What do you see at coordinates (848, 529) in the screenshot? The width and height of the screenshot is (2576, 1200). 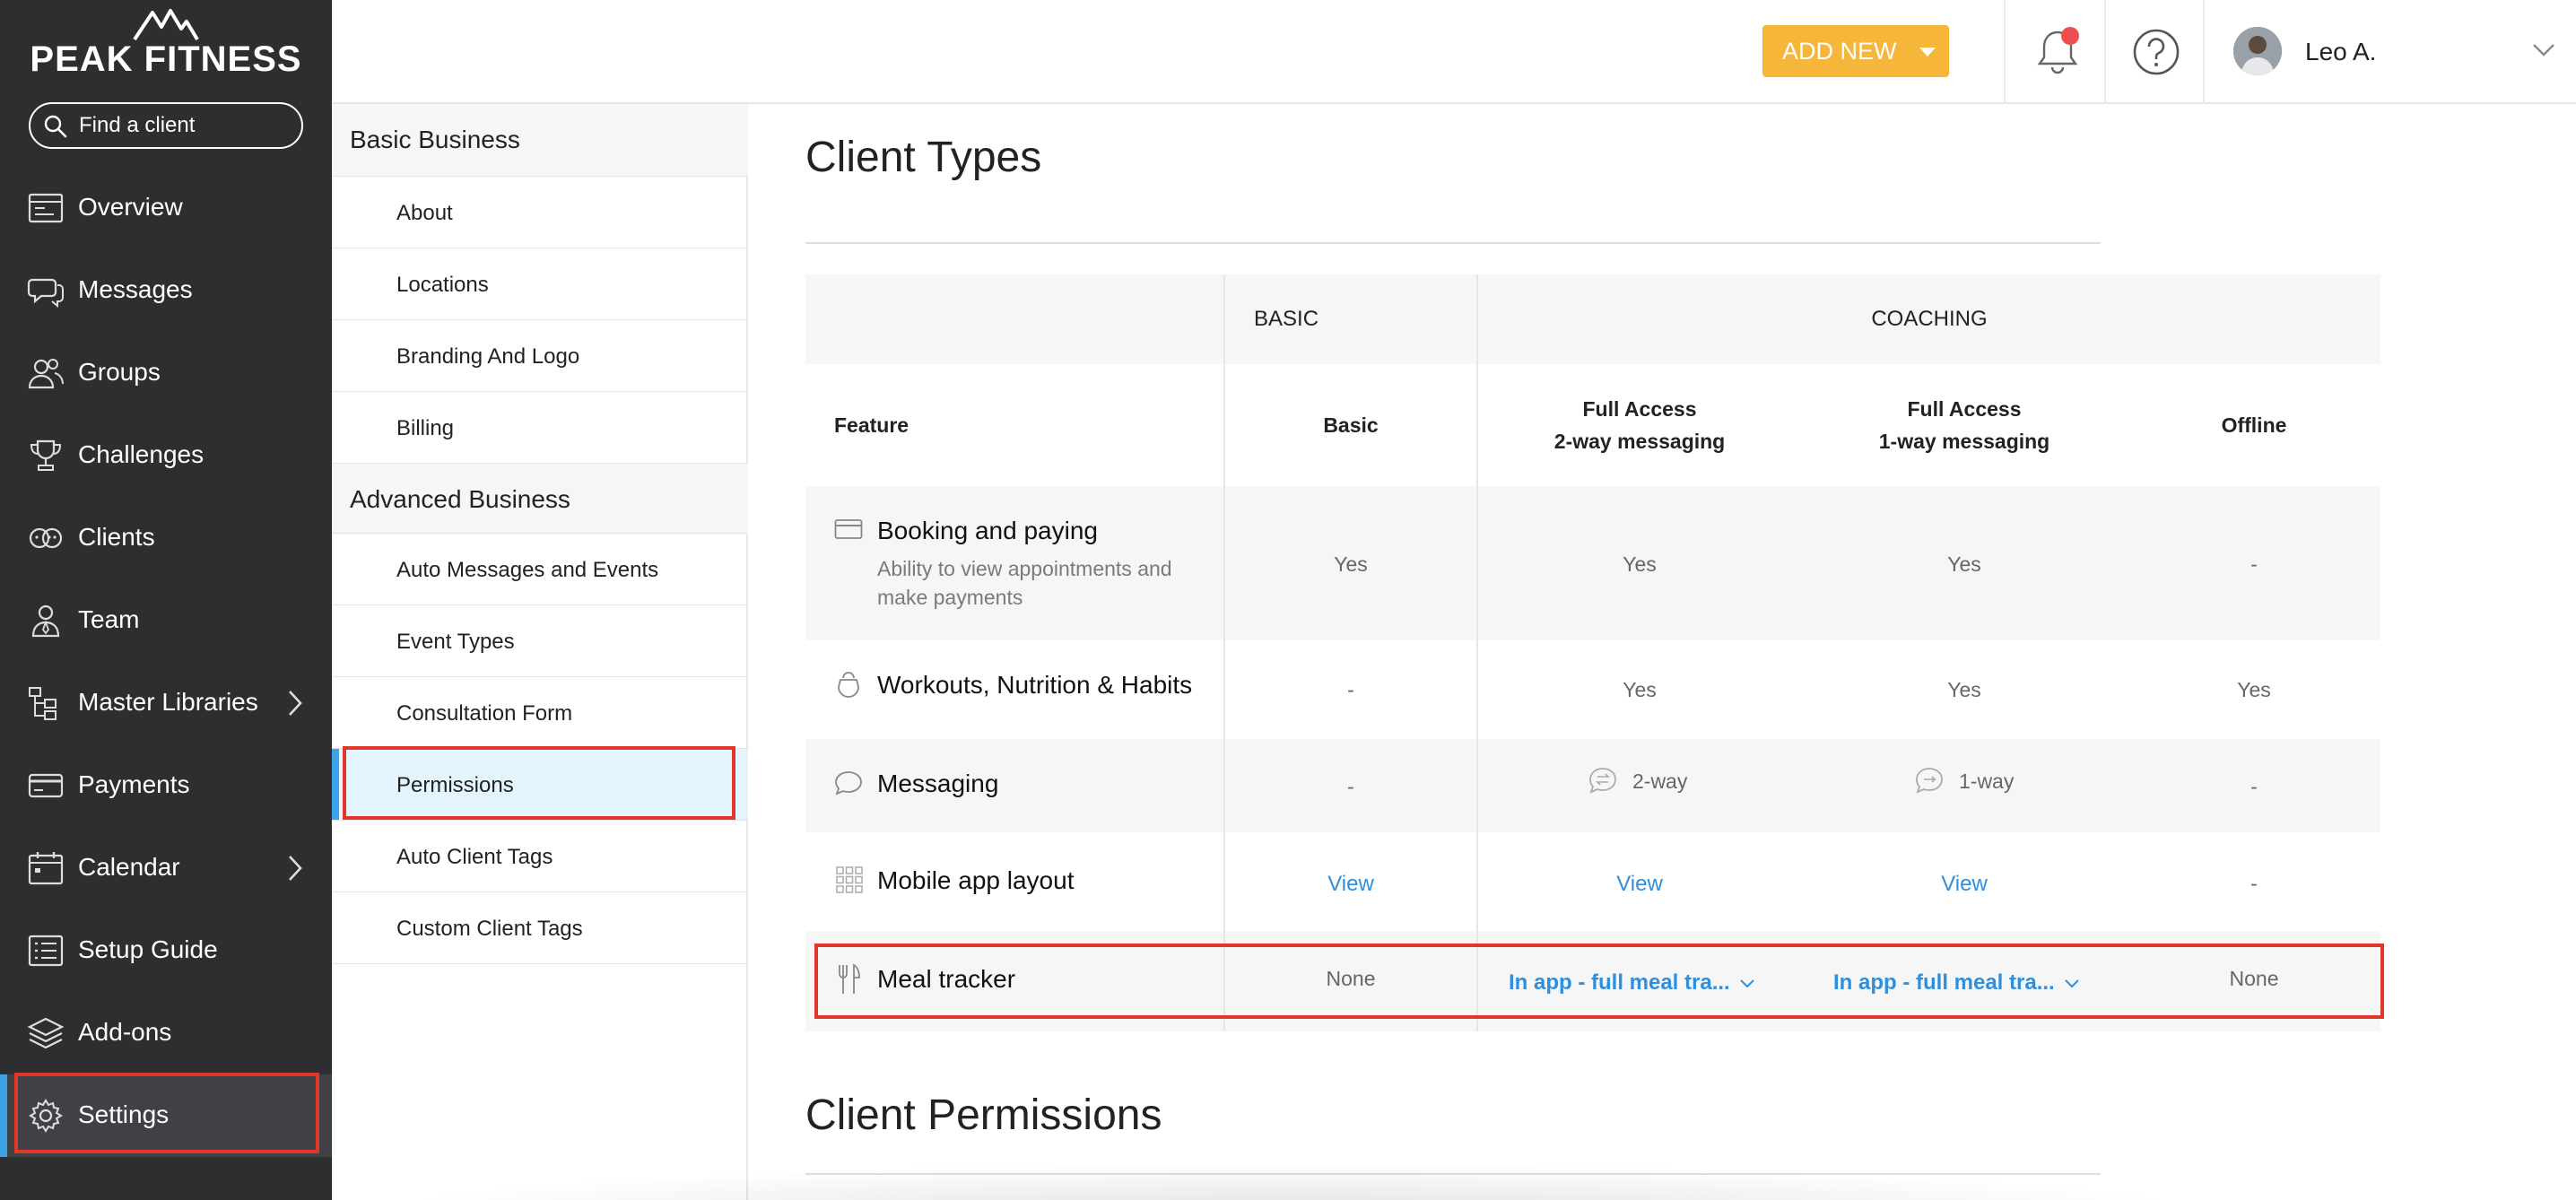 I see `credit-card-icon` at bounding box center [848, 529].